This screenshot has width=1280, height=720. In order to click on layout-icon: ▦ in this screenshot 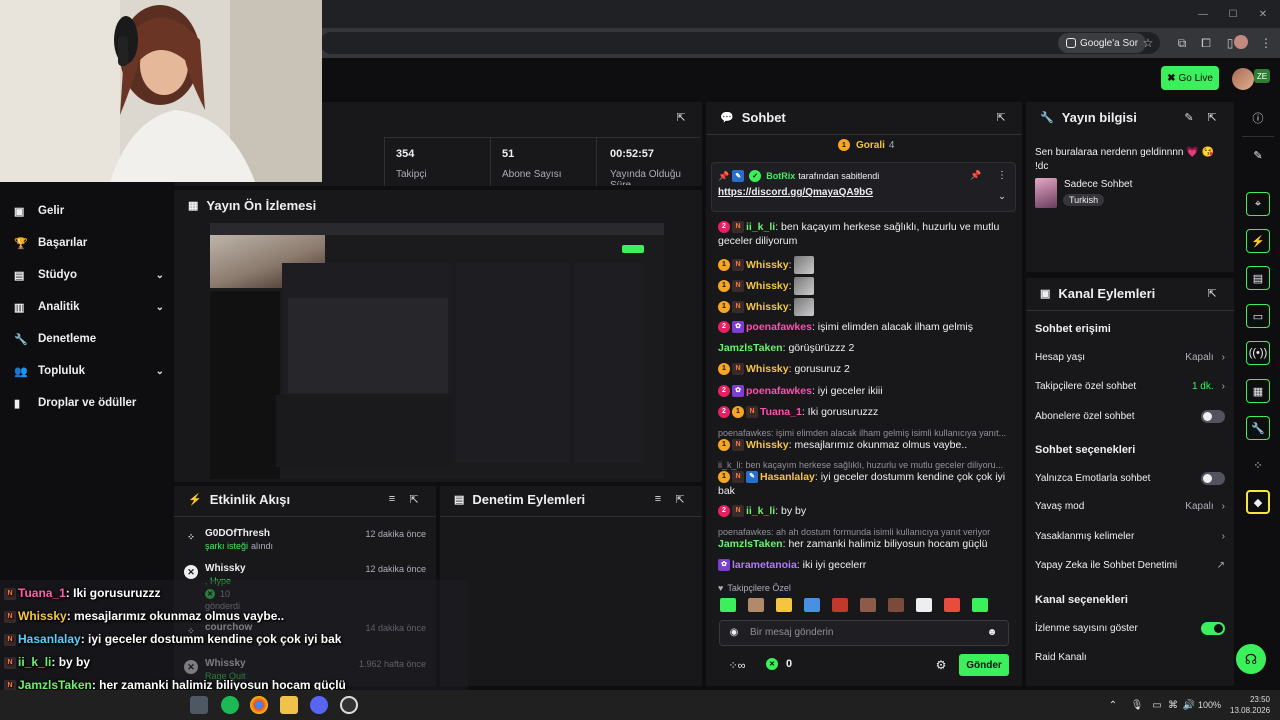, I will do `click(1258, 391)`.